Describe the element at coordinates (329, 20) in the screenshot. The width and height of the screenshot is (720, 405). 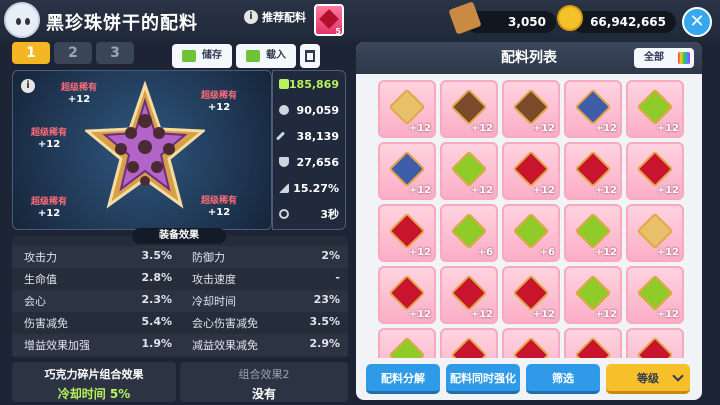
I see `recommend-topping-card: 5` at that location.